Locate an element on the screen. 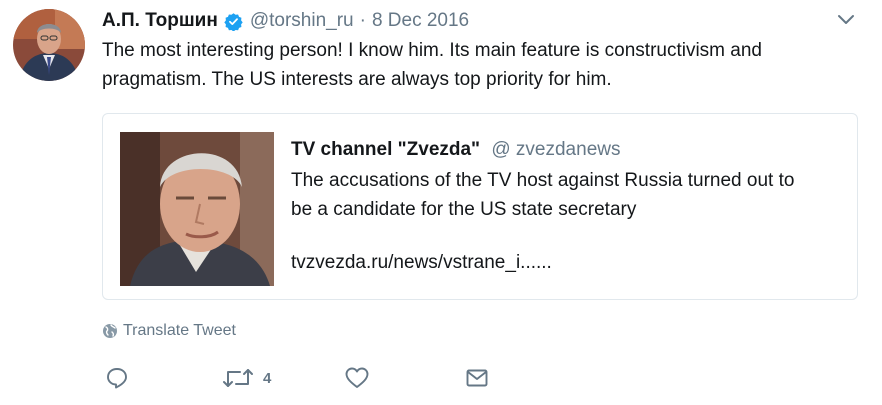 Image resolution: width=882 pixels, height=405 pixels. retweet-count: 4 is located at coordinates (267, 378).